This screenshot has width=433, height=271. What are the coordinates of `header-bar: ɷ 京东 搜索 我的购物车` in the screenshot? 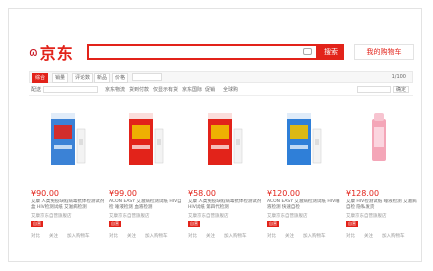 It's located at (221, 53).